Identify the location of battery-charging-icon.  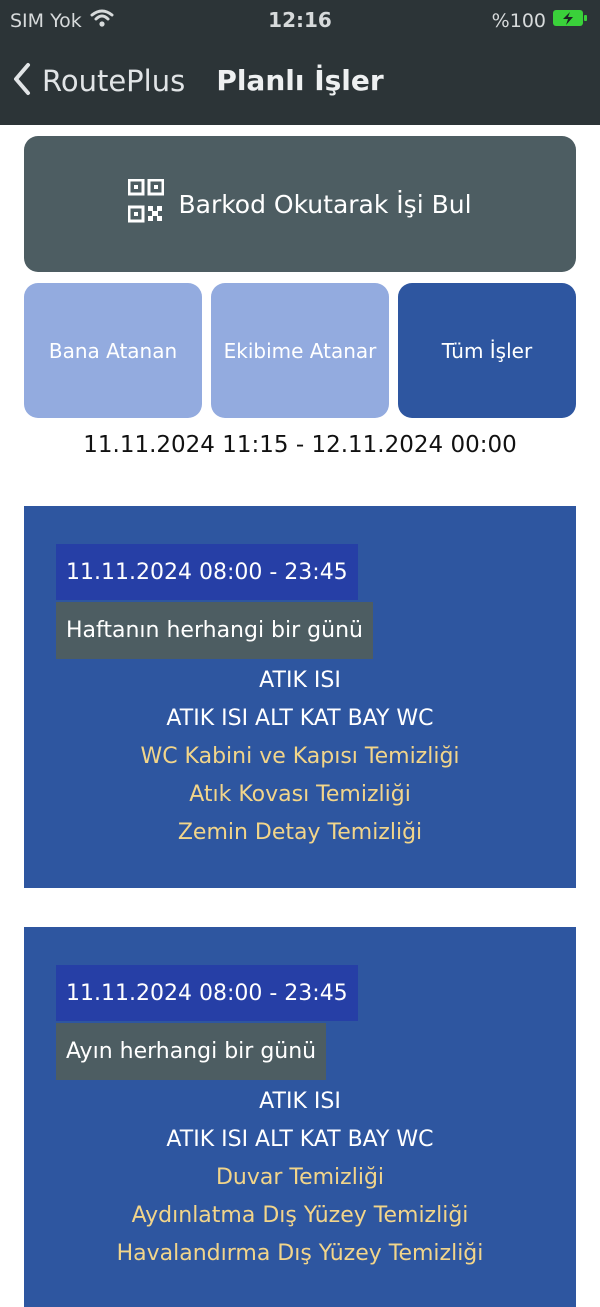
(570, 20).